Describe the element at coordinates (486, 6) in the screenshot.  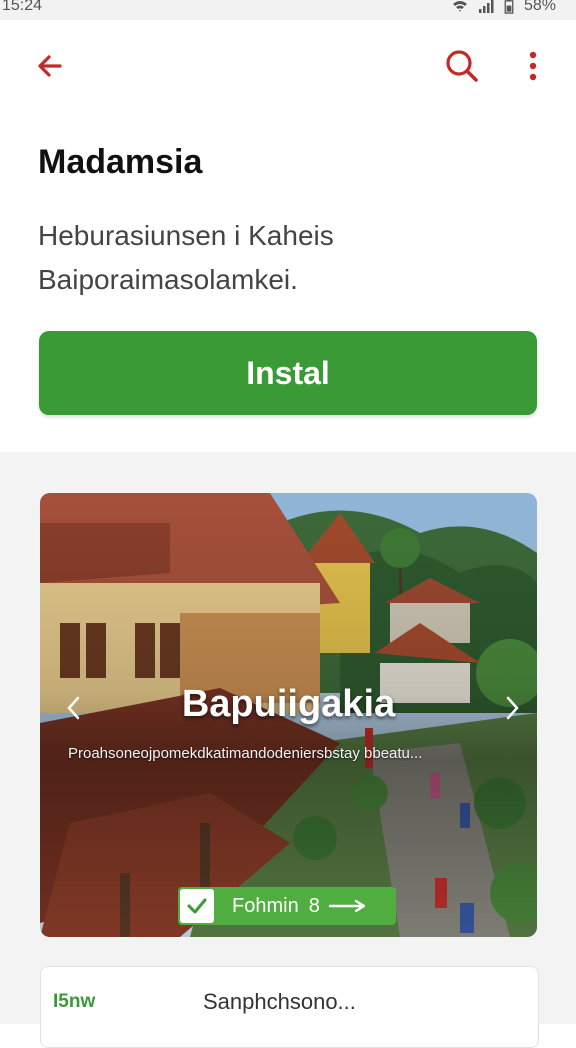
I see `signal-icon` at that location.